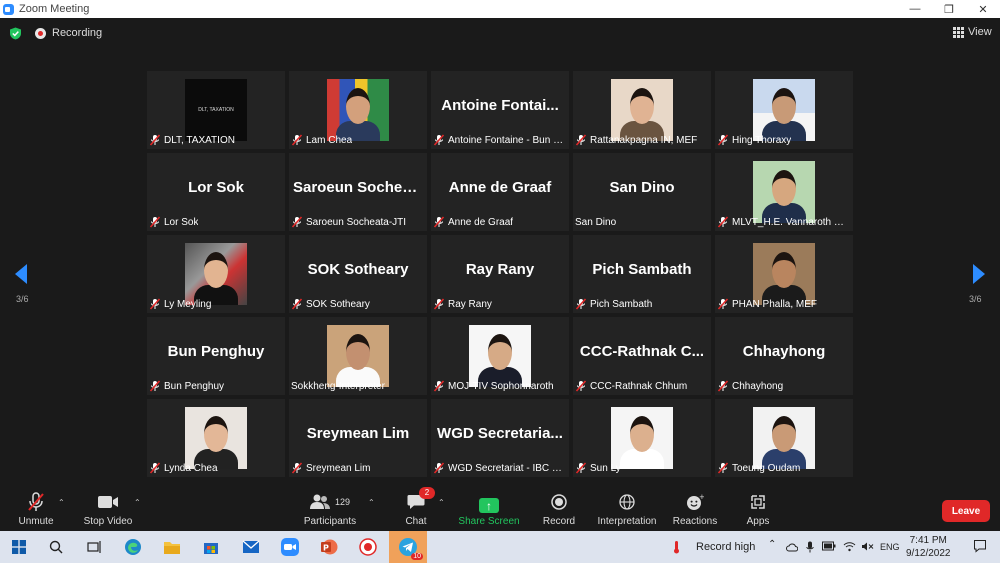 The width and height of the screenshot is (1000, 563). I want to click on participant-tile: DLT, TAXATION DLT, TAXATION, so click(216, 110).